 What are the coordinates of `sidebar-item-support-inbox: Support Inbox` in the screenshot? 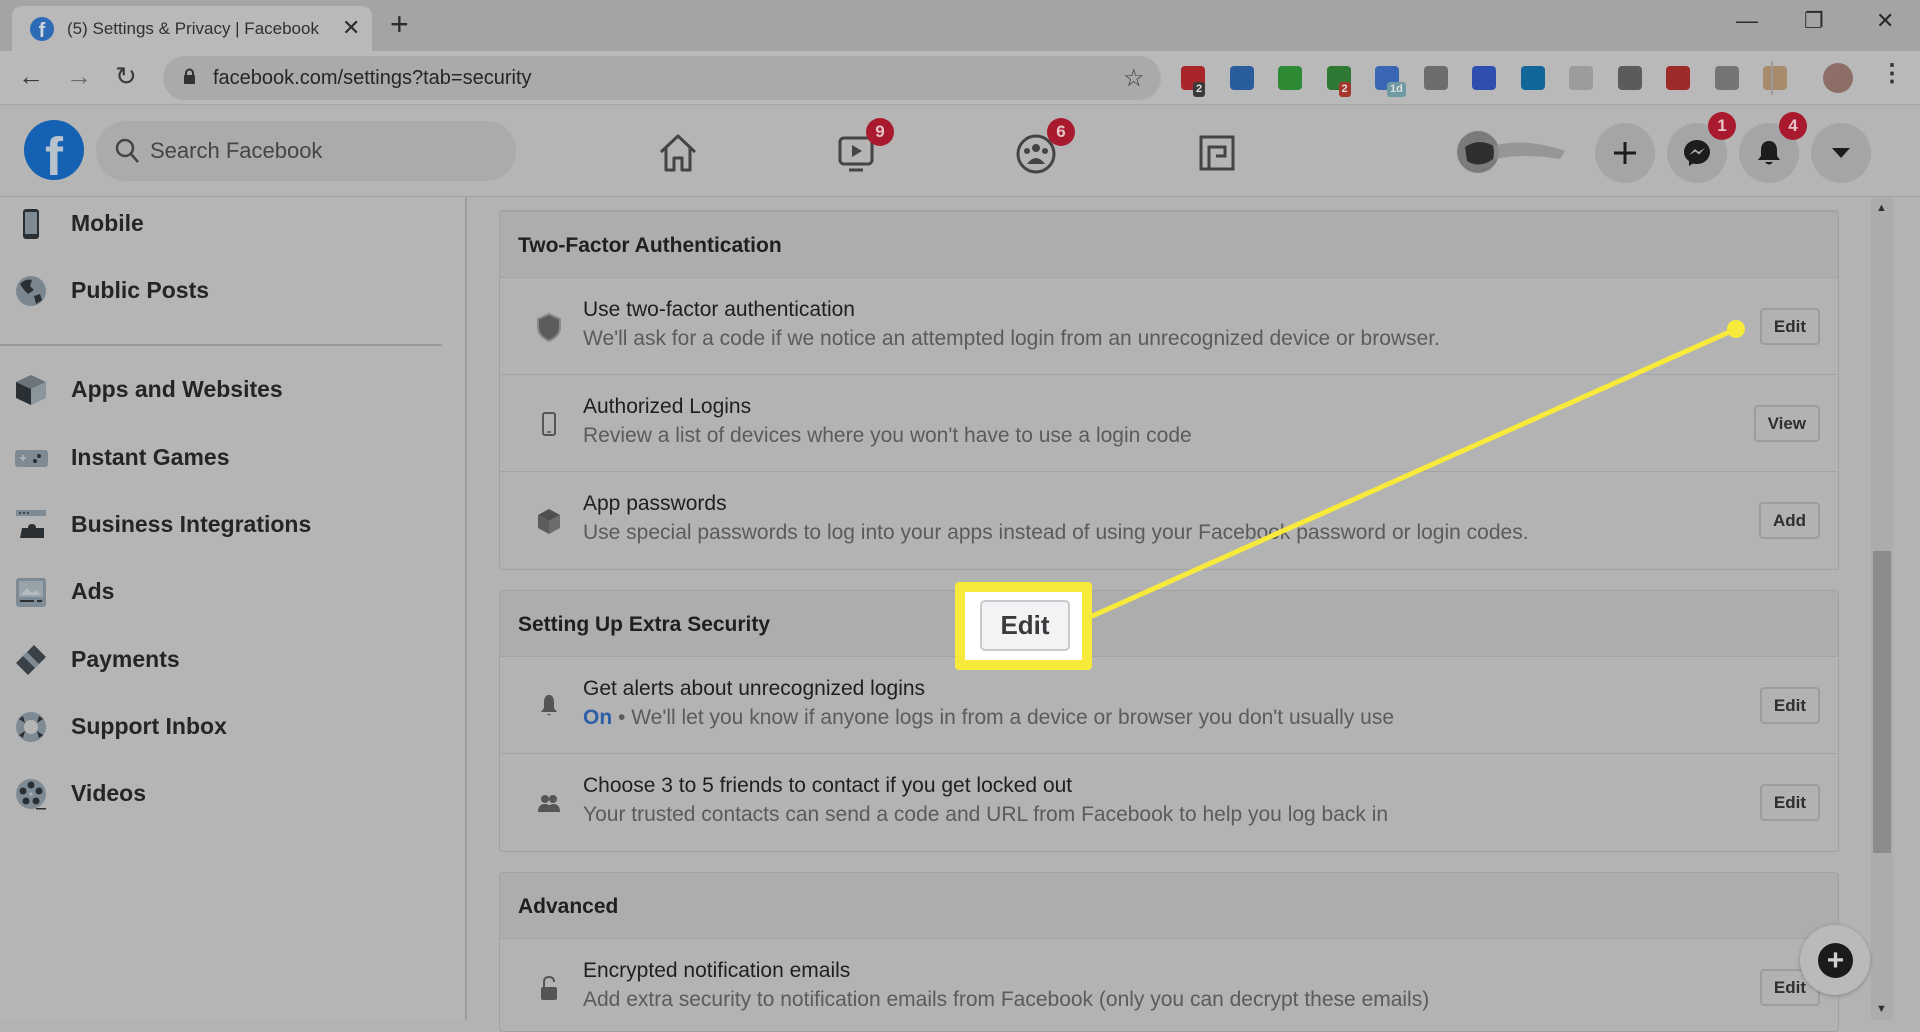 It's located at (230, 726).